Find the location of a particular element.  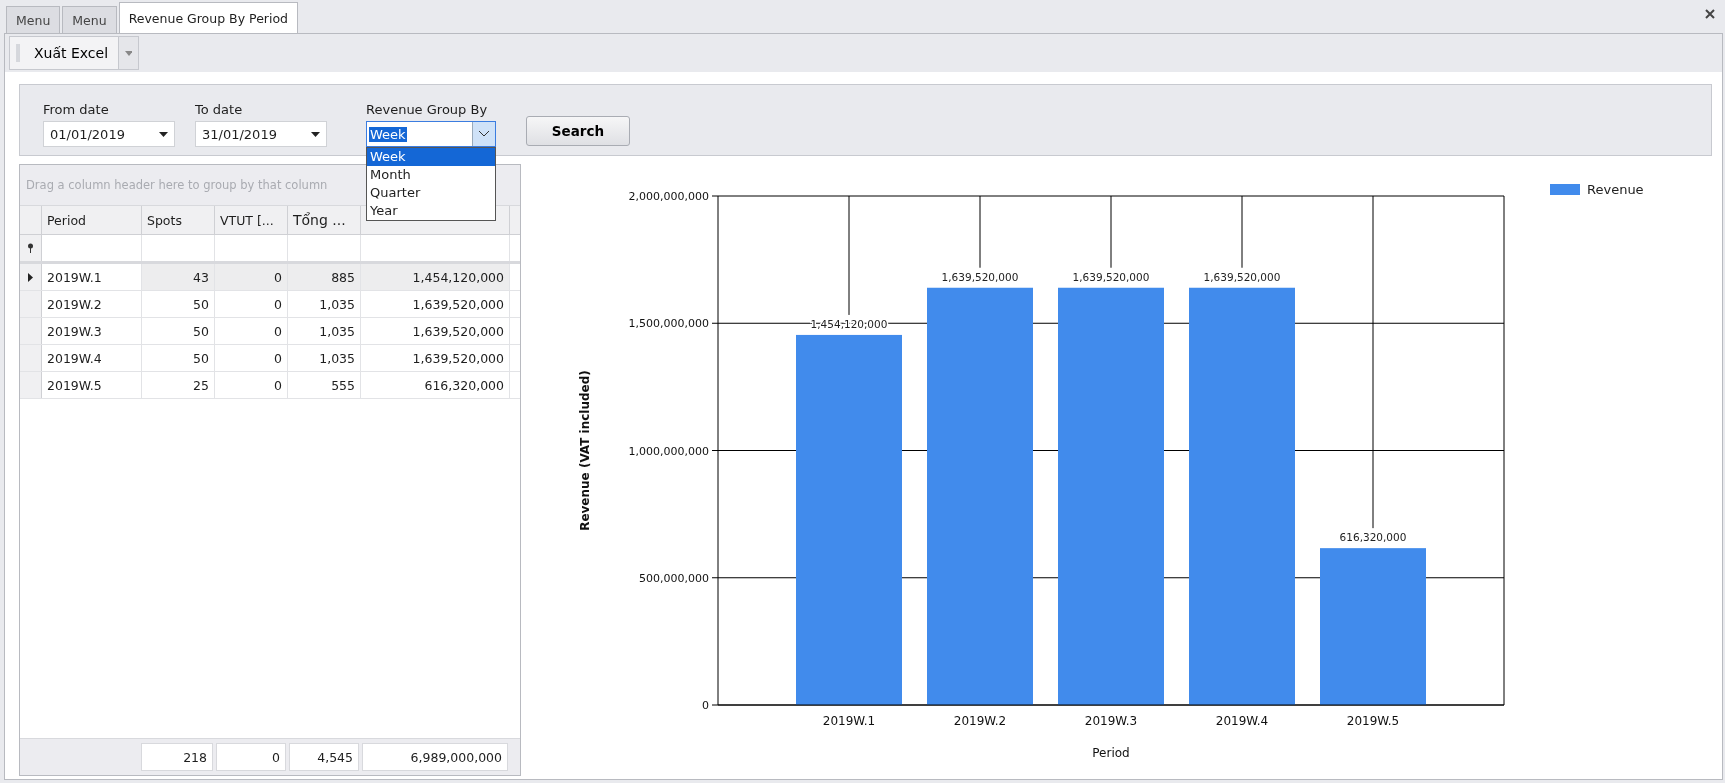

table-cell: 616,320,000 is located at coordinates (435, 385).